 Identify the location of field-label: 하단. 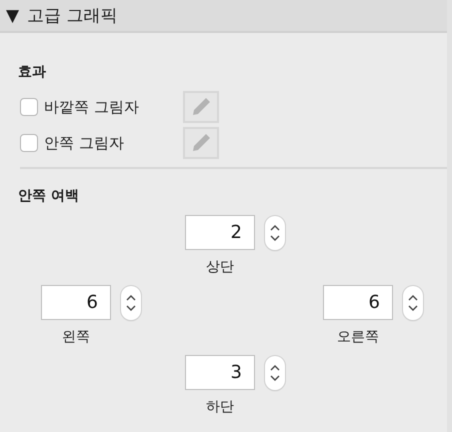
(220, 407).